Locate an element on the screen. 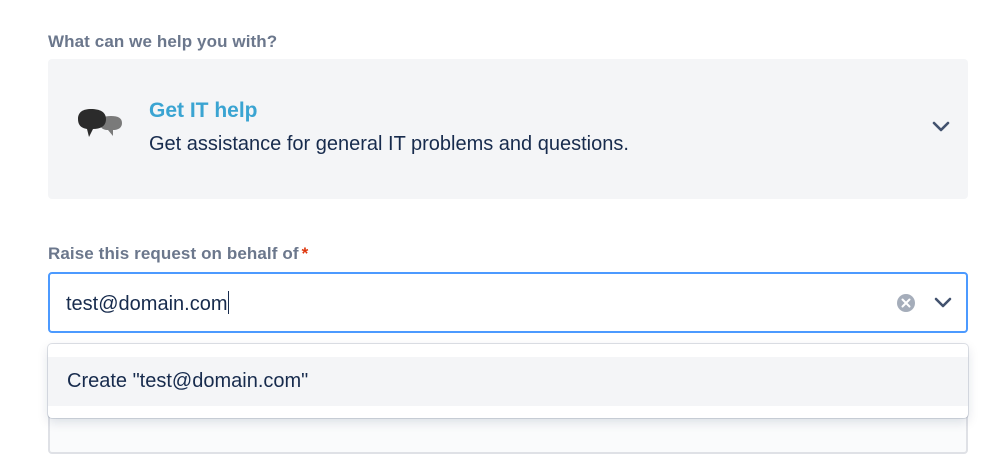  behalf-input-value: test@domain.com is located at coordinates (148, 303).